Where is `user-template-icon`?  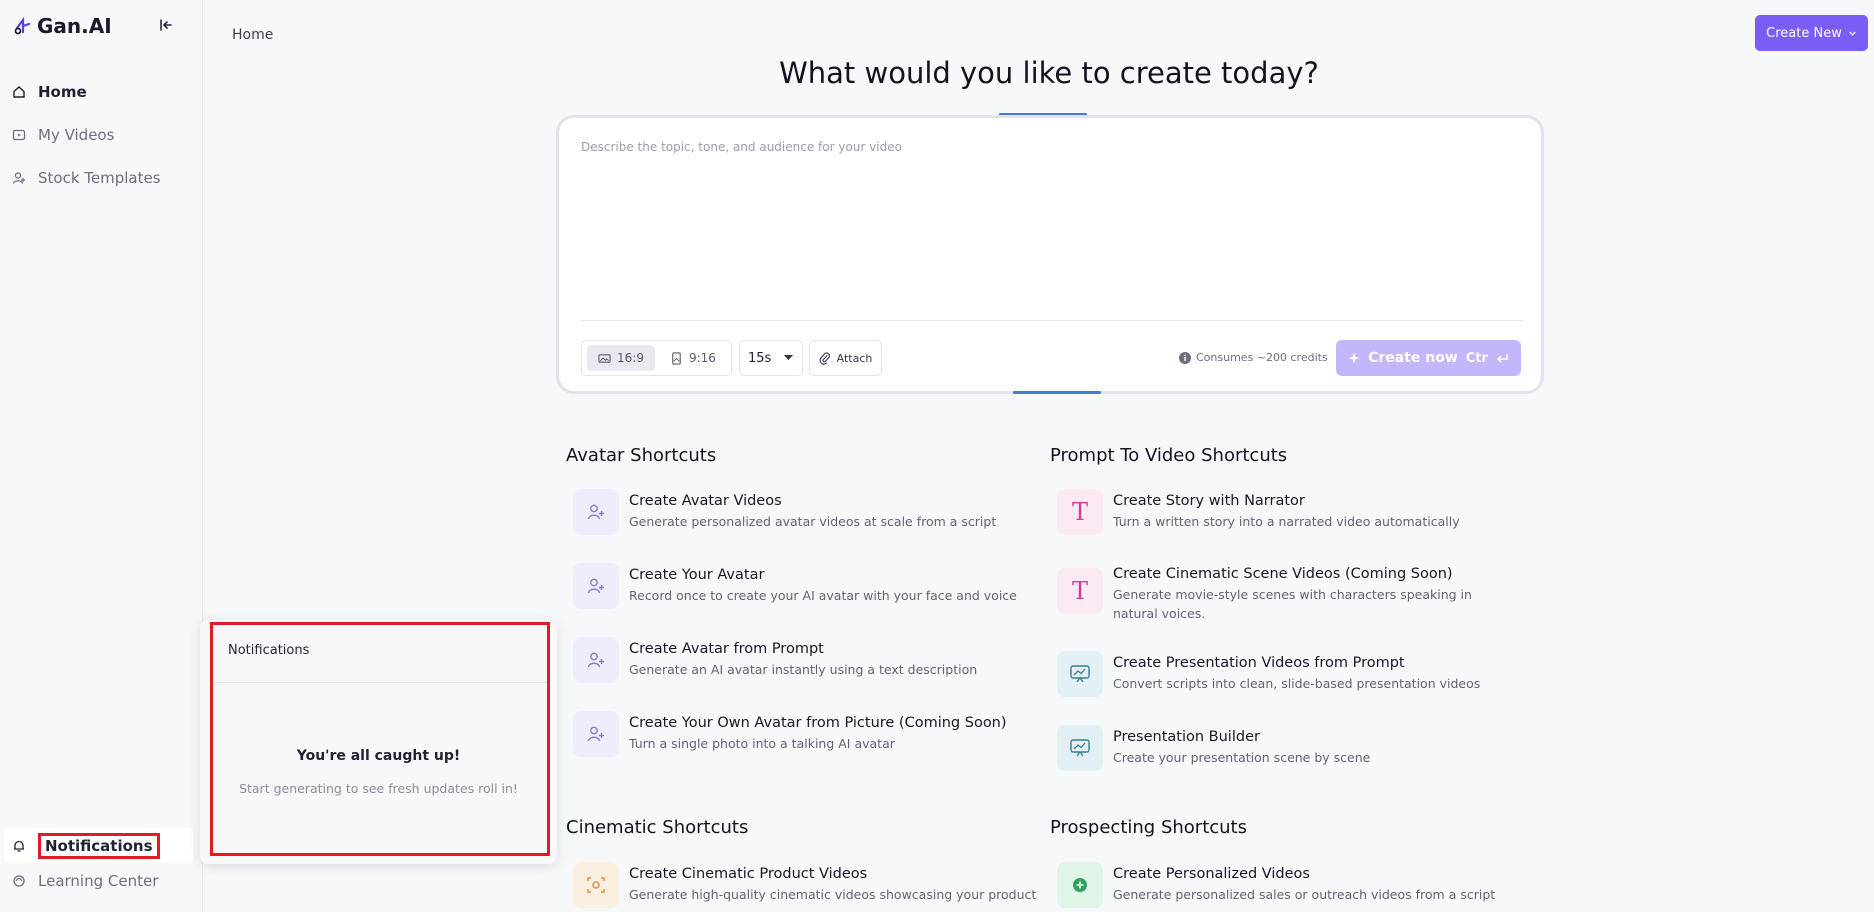
user-template-icon is located at coordinates (18, 177).